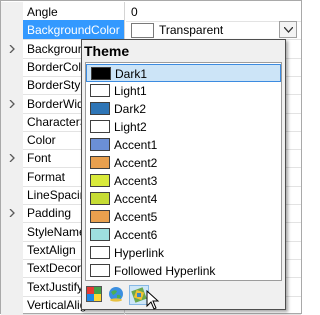  I want to click on property-name: BackgroundColor, so click(74, 30).